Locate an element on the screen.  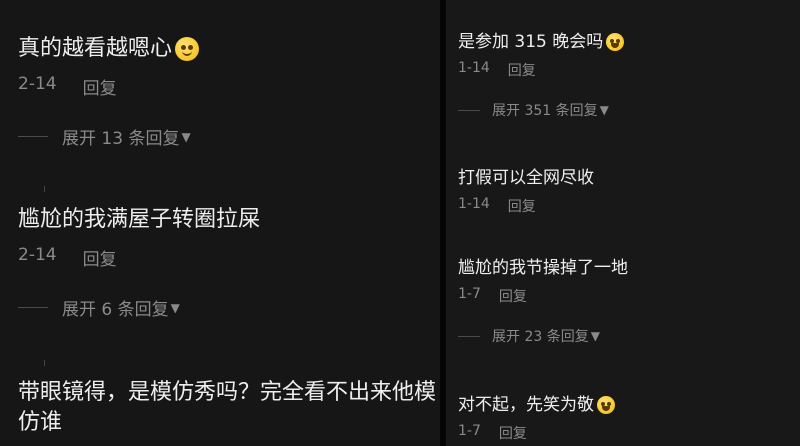
comment-text: 真的越看越嗯心 is located at coordinates (95, 48).